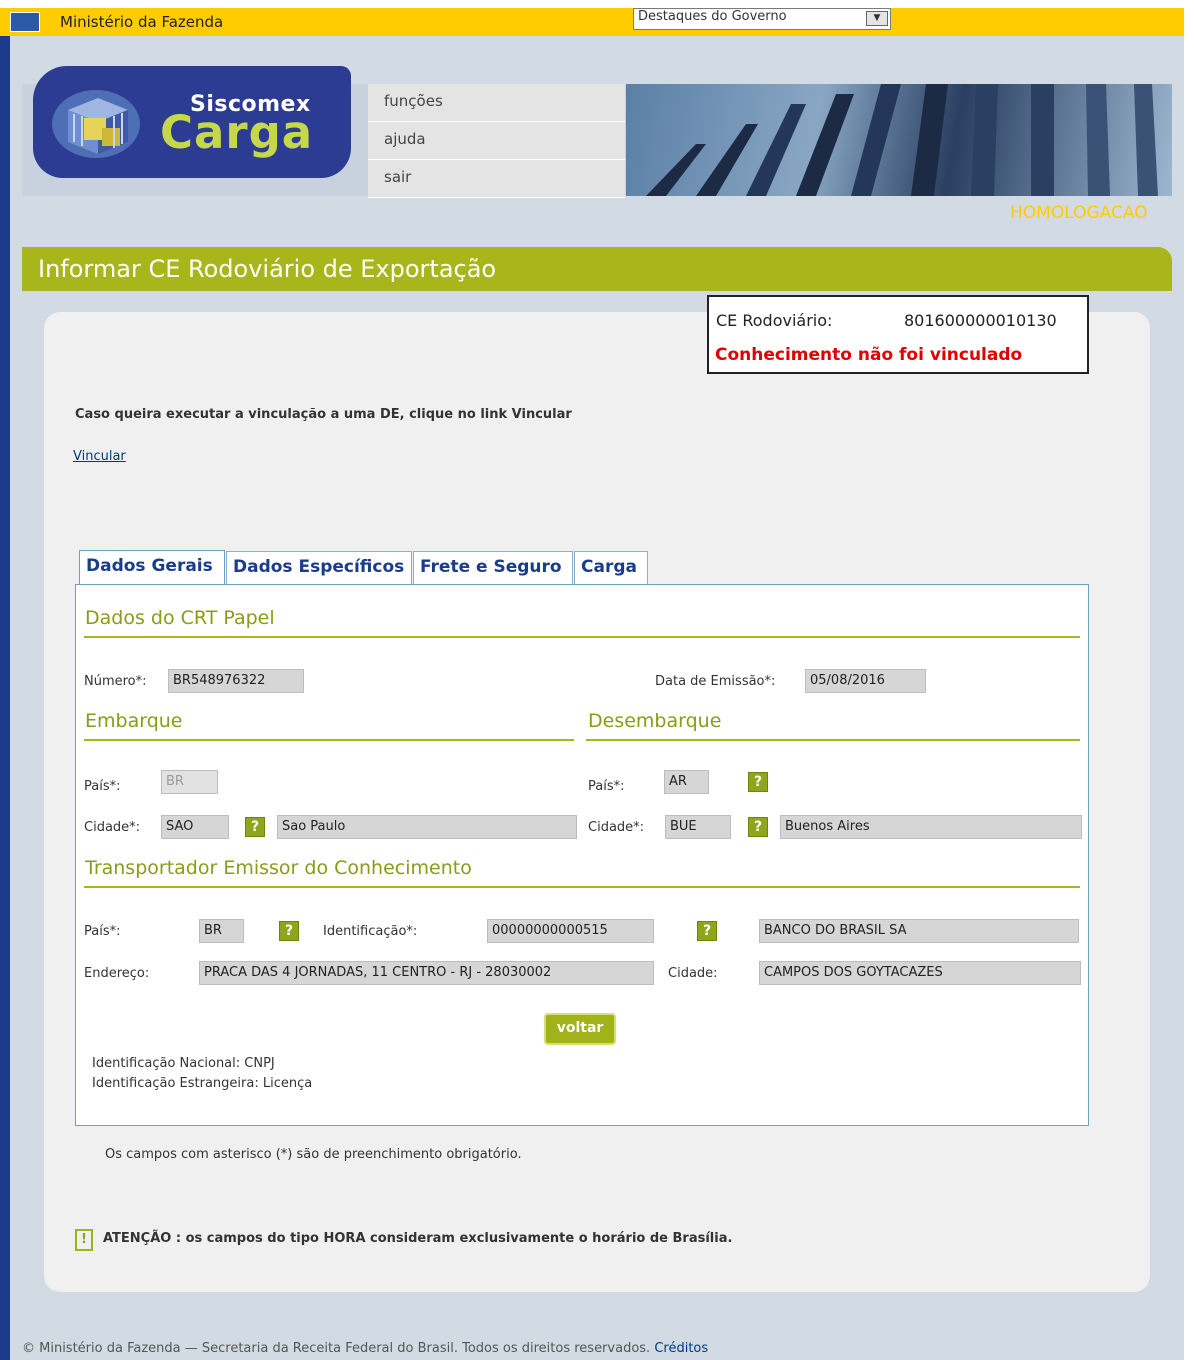 This screenshot has width=1194, height=1360. Describe the element at coordinates (102, 786) in the screenshot. I see `embarque-pais-label: País*:` at that location.